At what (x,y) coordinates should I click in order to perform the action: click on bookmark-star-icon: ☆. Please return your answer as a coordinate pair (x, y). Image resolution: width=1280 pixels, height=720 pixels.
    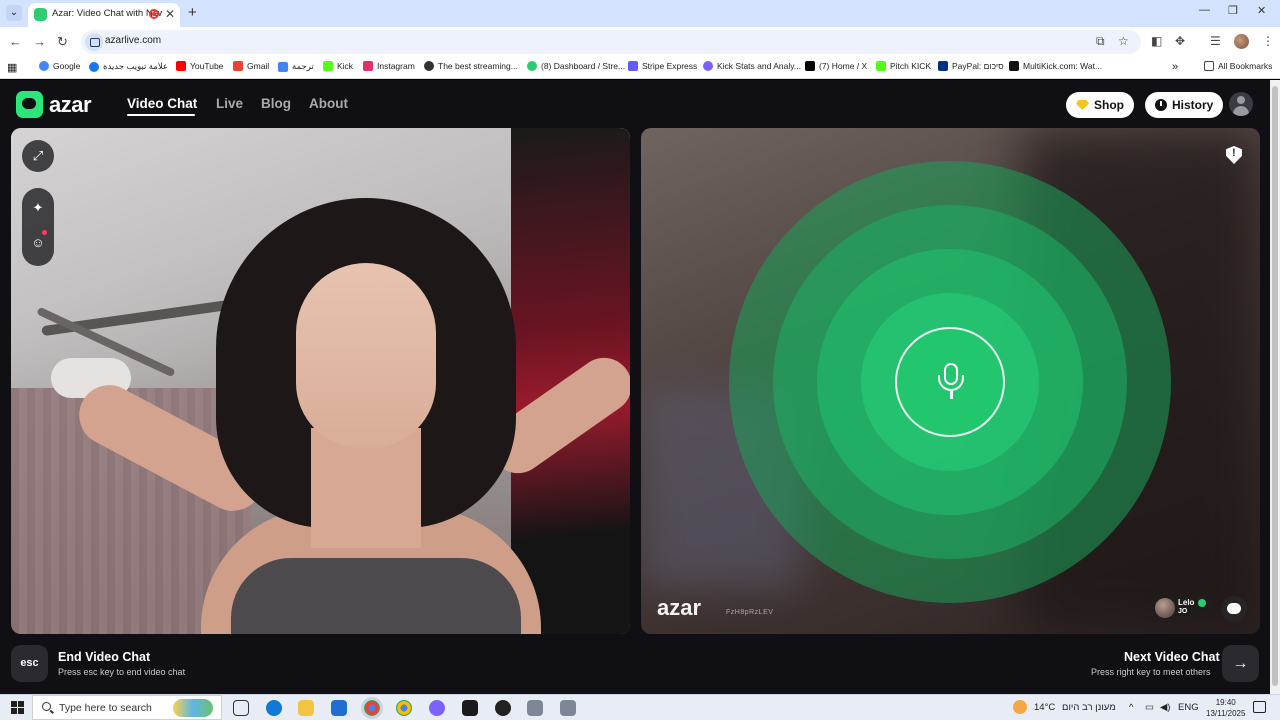
    Looking at the image, I should click on (1123, 41).